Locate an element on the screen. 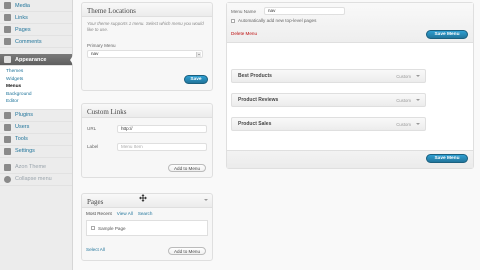 Image resolution: width=480 pixels, height=270 pixels. toggle-arrow-icon is located at coordinates (206, 200).